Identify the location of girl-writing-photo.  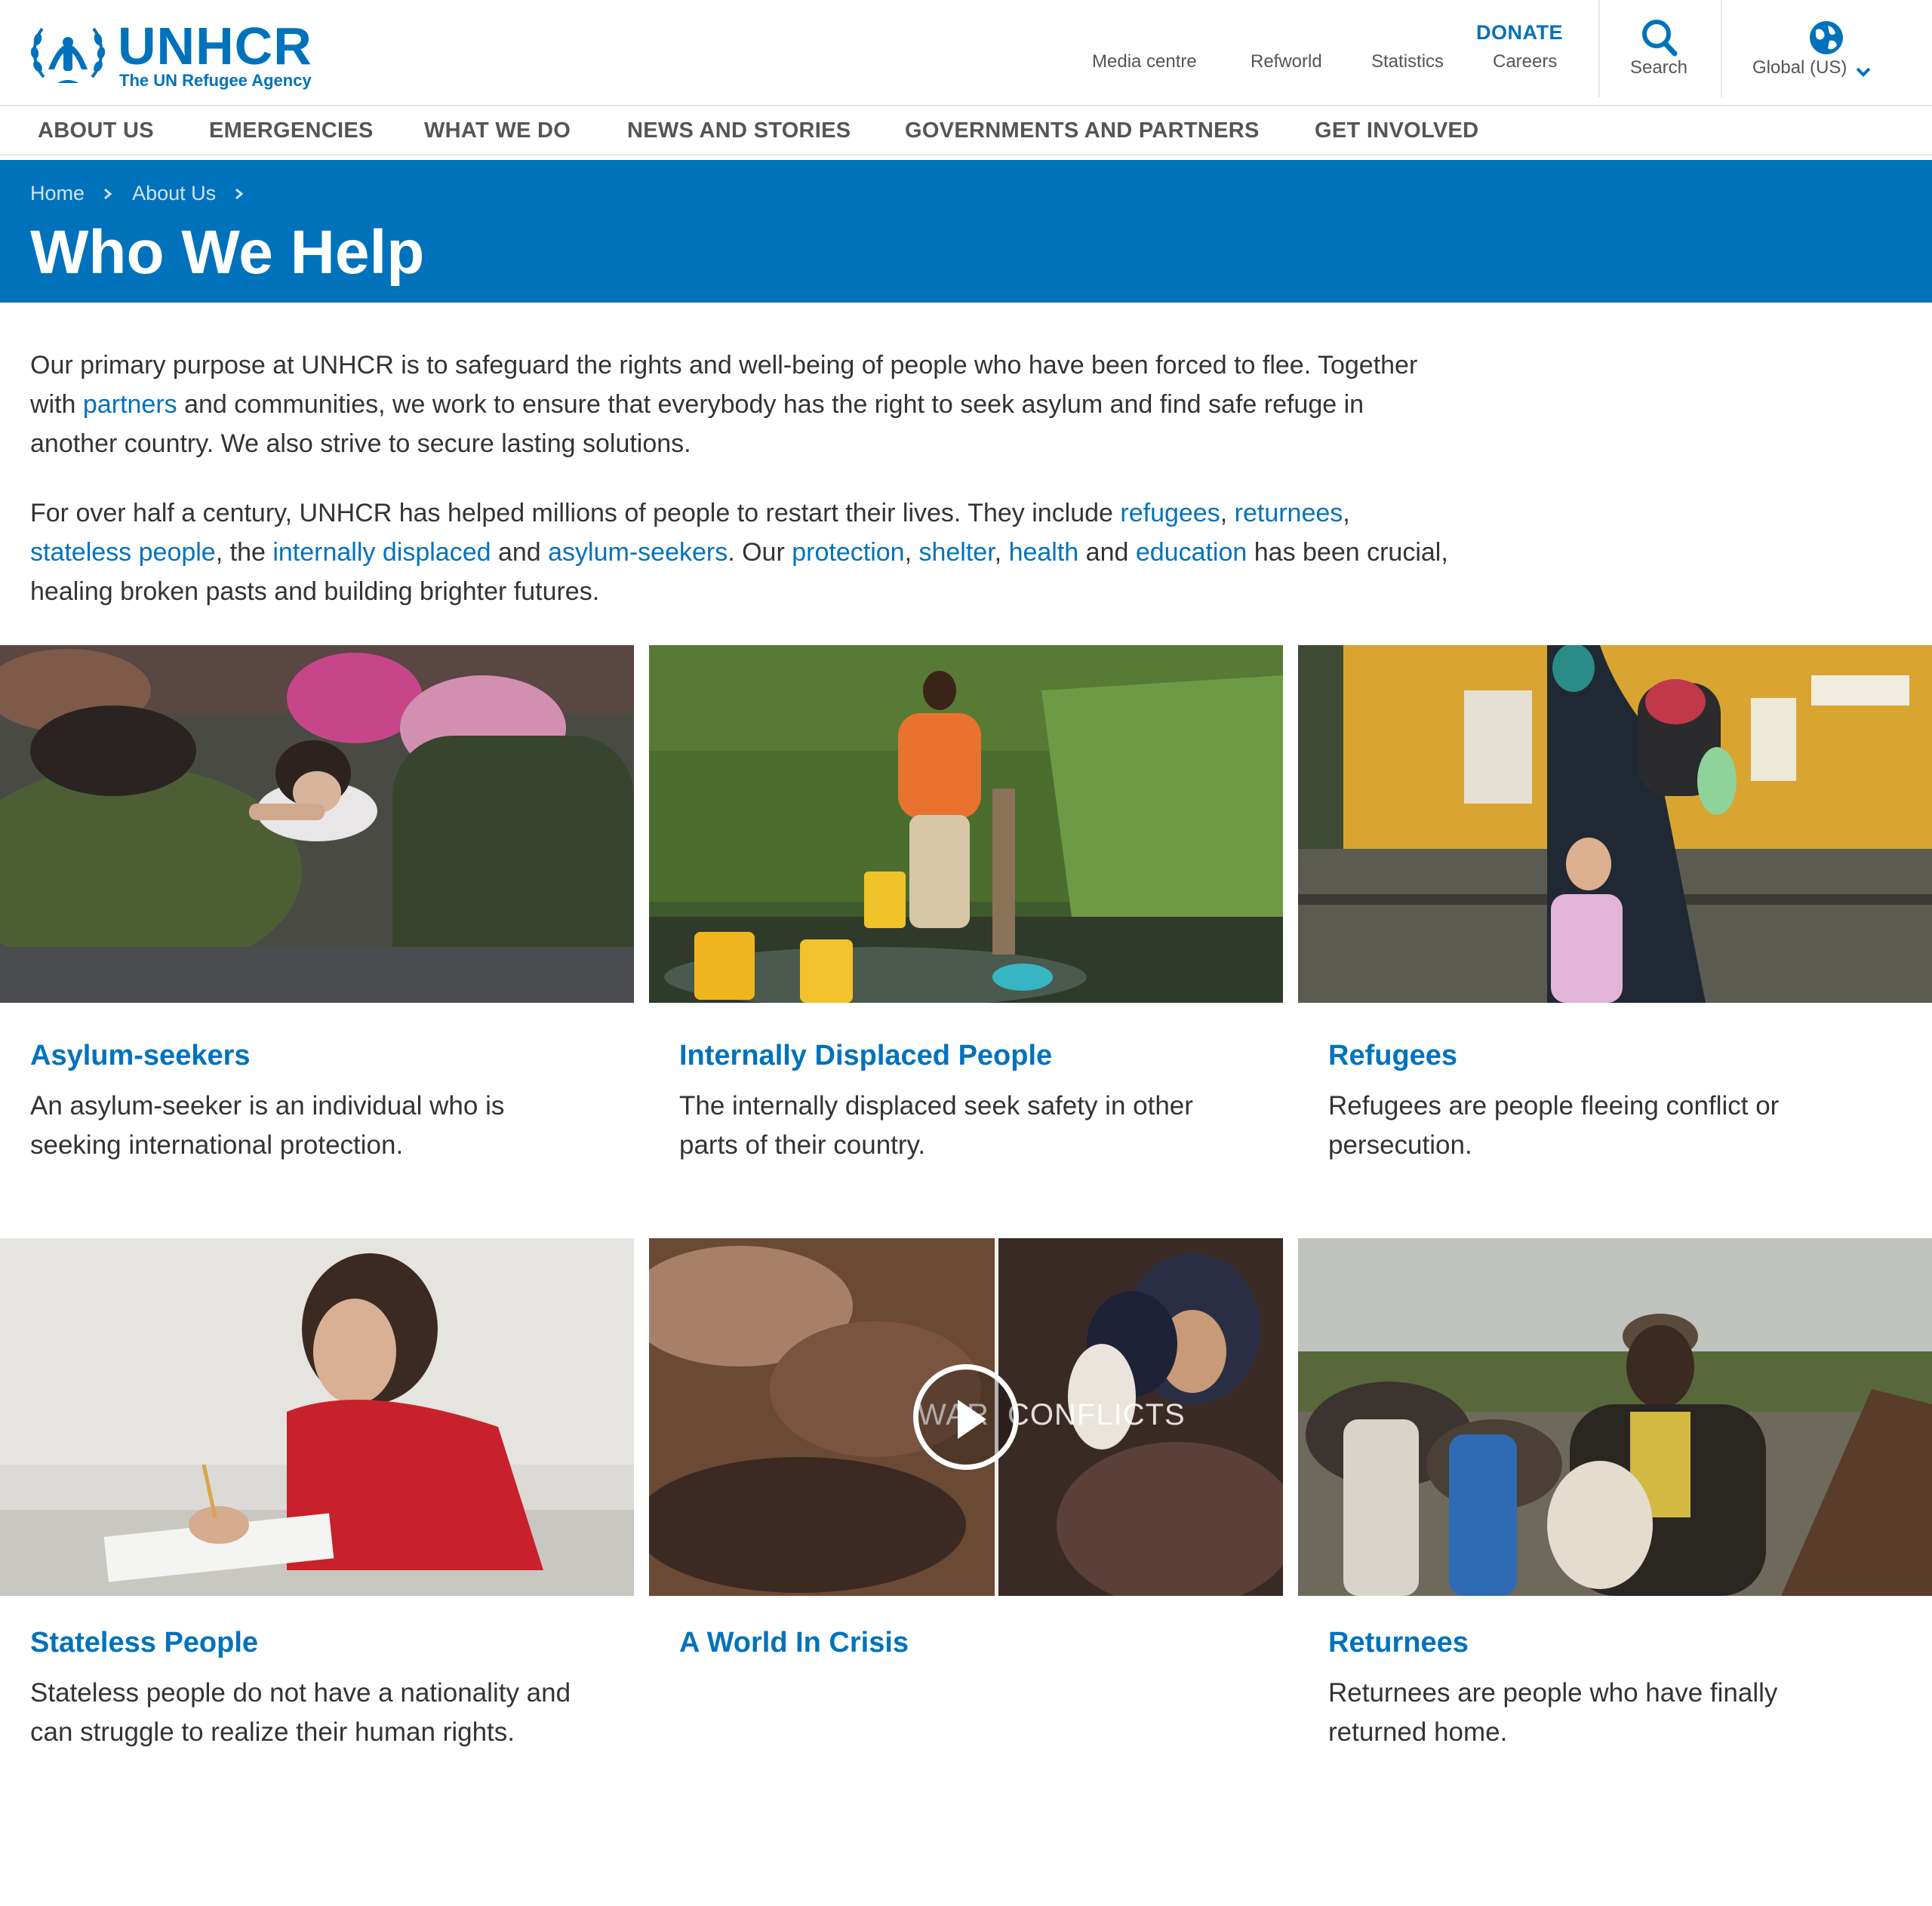
(317, 1417).